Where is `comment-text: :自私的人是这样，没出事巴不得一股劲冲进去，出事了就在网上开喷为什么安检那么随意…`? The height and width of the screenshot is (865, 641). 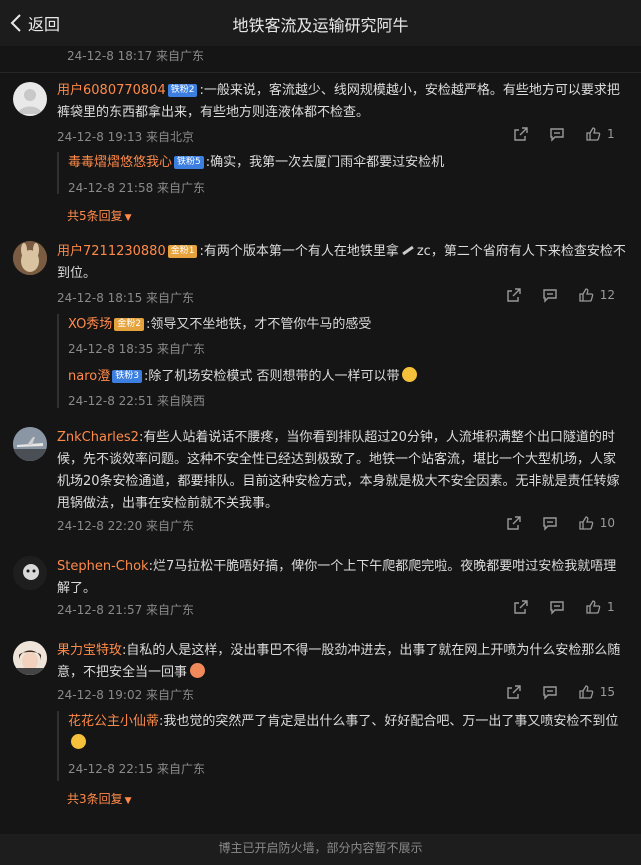 comment-text: :自私的人是这样，没出事巴不得一股劲冲进去，出事了就在网上开喷为什么安检那么随意… is located at coordinates (339, 661).